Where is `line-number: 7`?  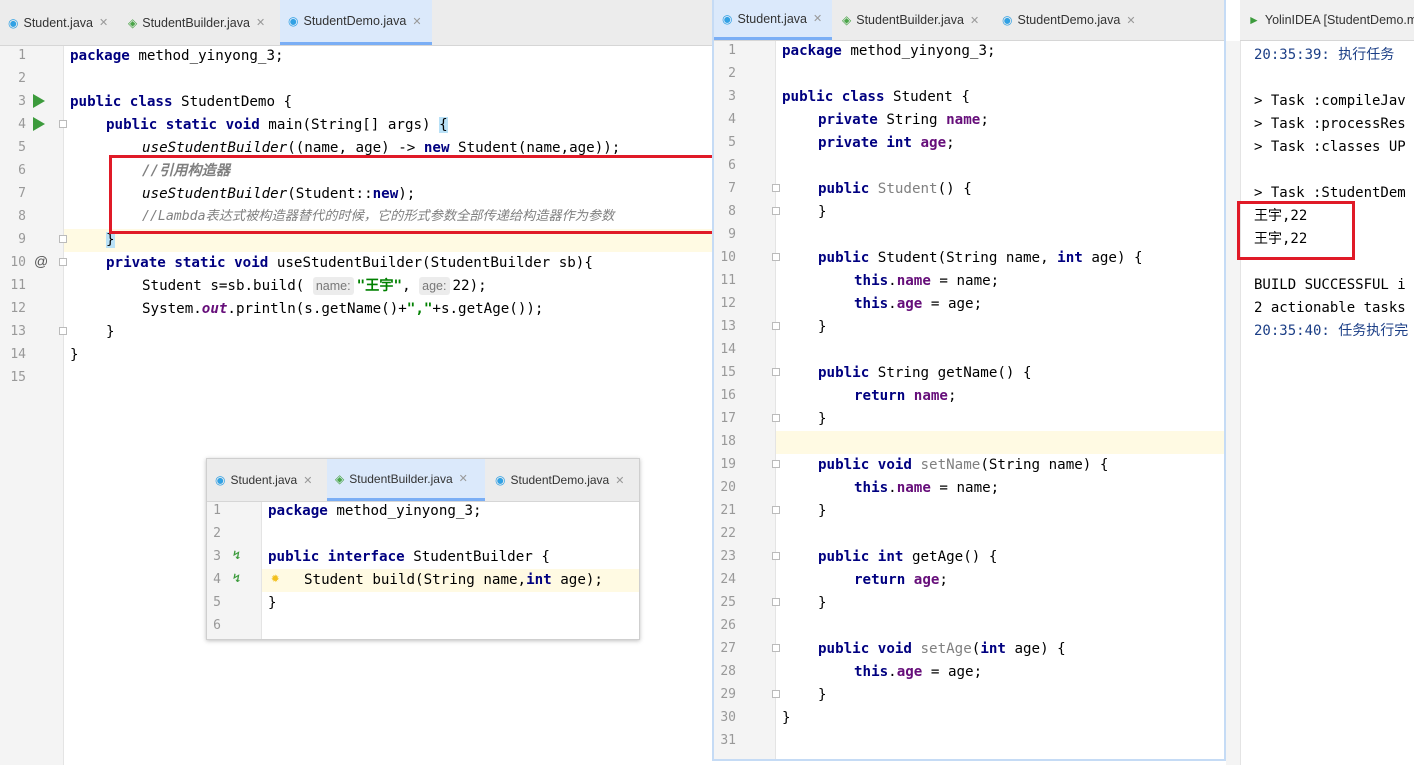 line-number: 7 is located at coordinates (22, 193).